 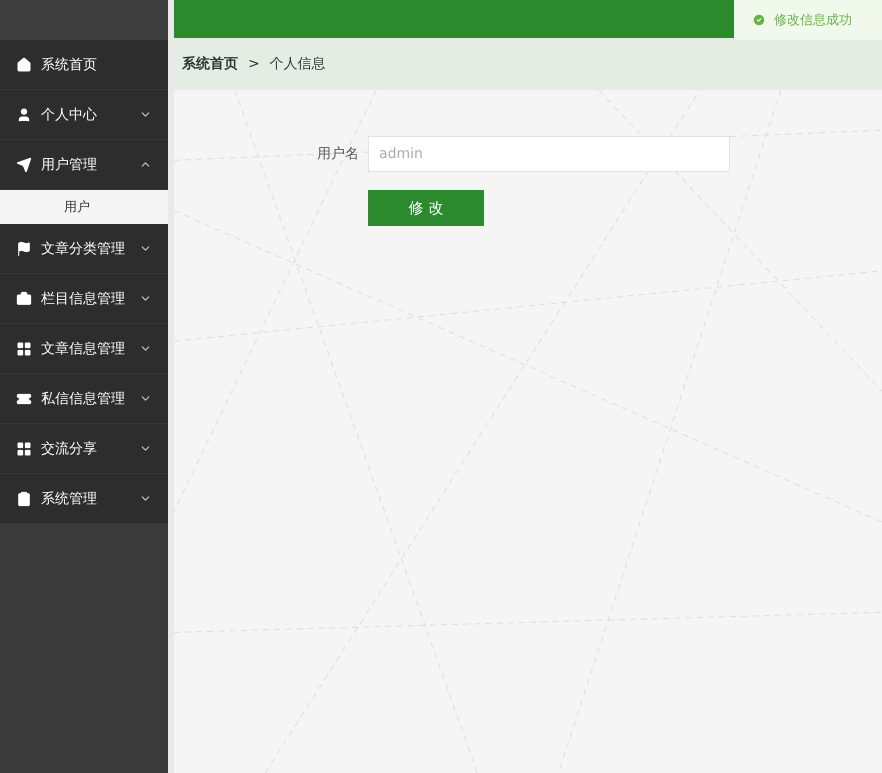 I want to click on sidebar-item: 栏目信息管理, so click(x=84, y=299).